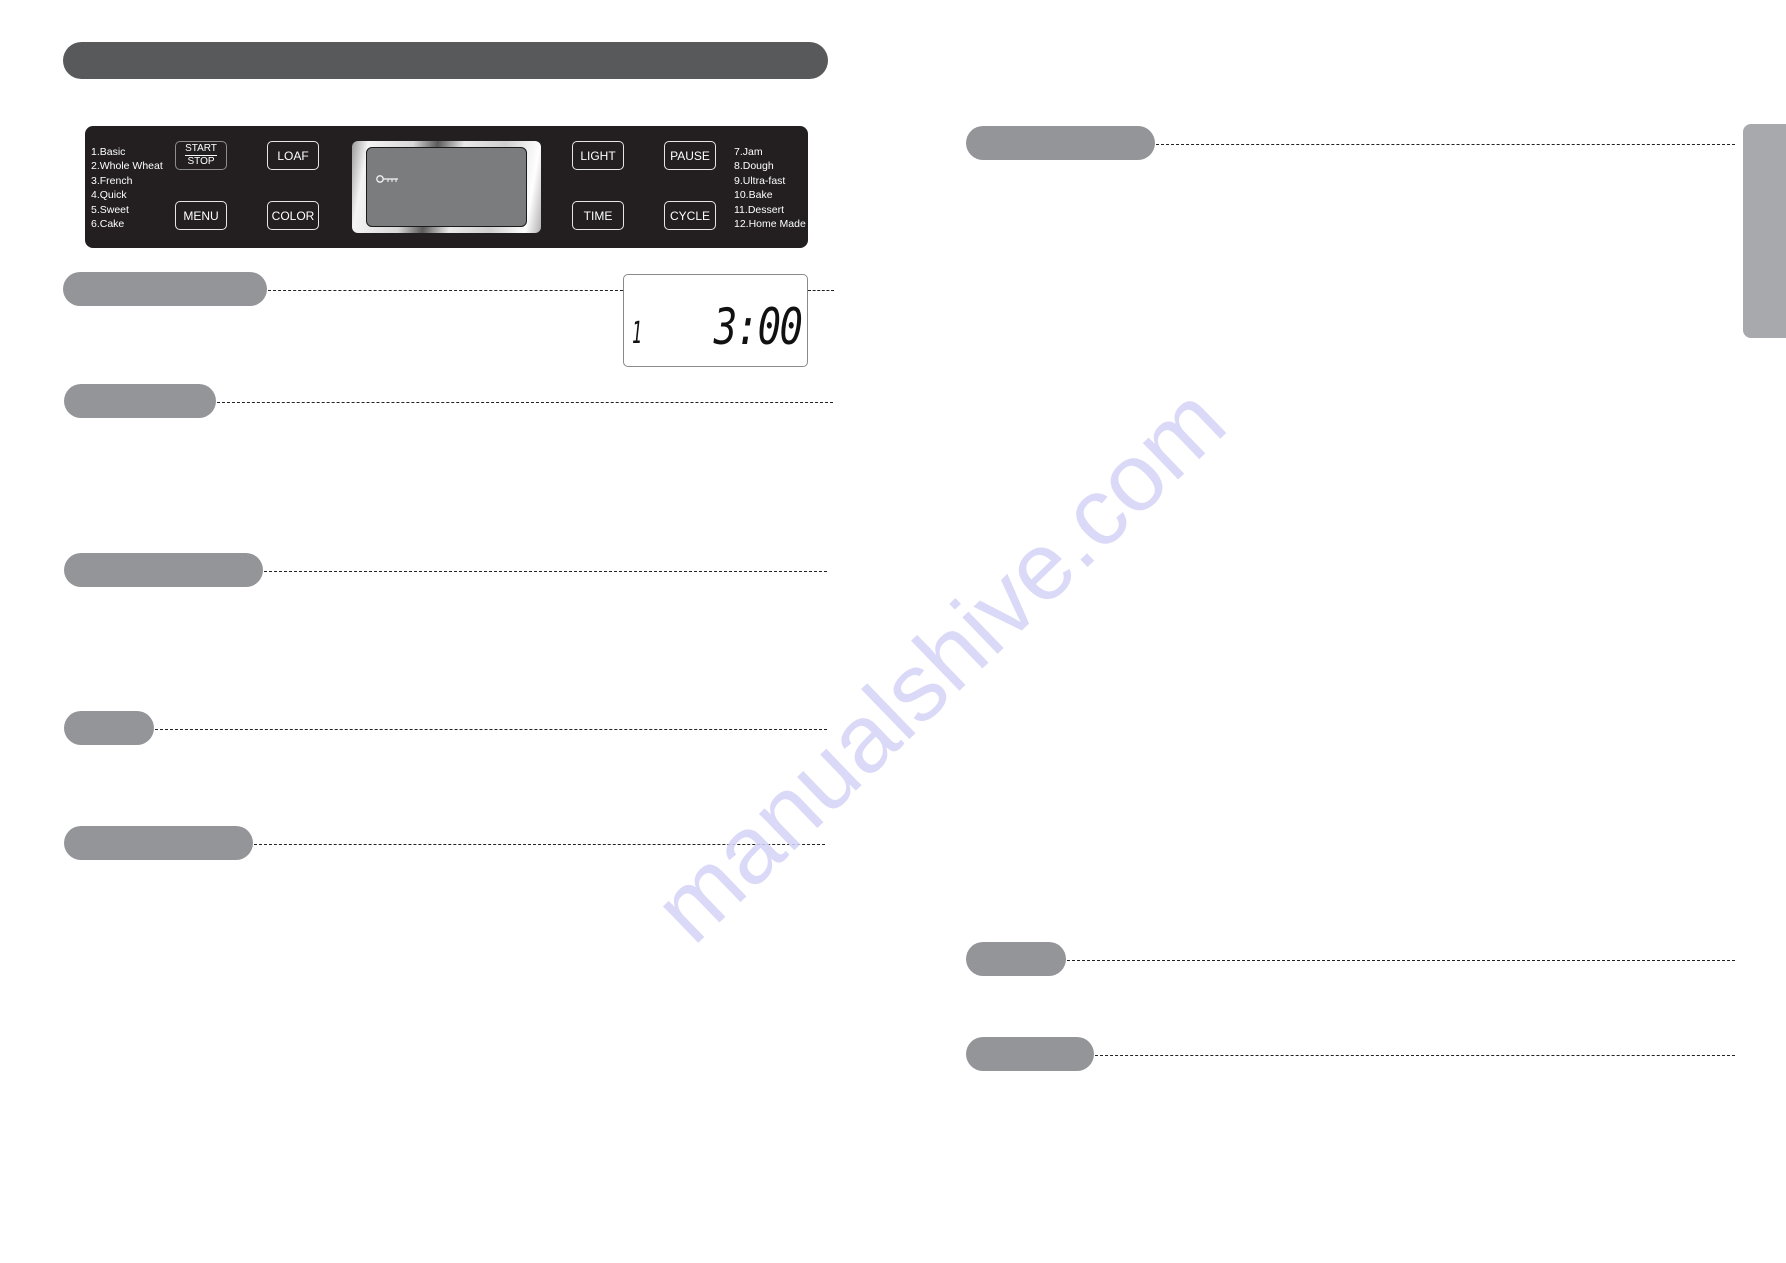  What do you see at coordinates (112, 180) in the screenshot?
I see `program-item: 3.French` at bounding box center [112, 180].